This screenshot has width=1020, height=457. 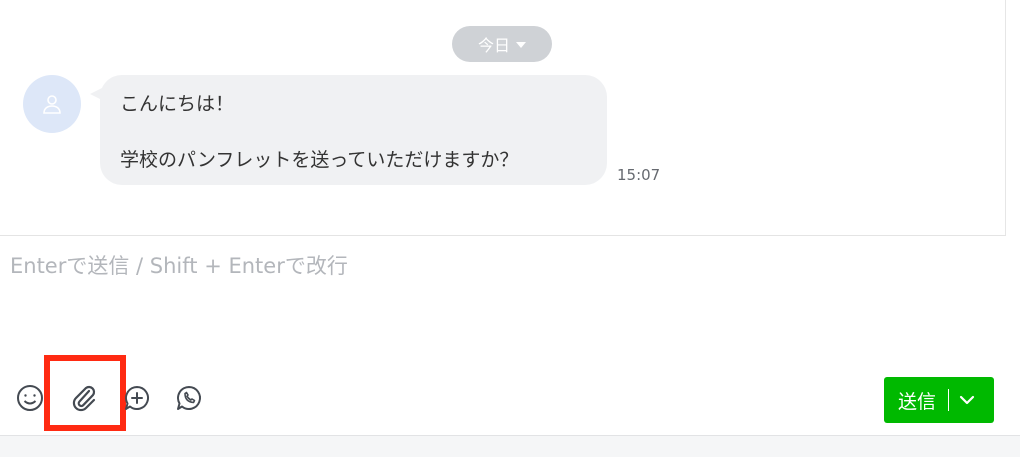 I want to click on emoji-button, so click(x=30, y=398).